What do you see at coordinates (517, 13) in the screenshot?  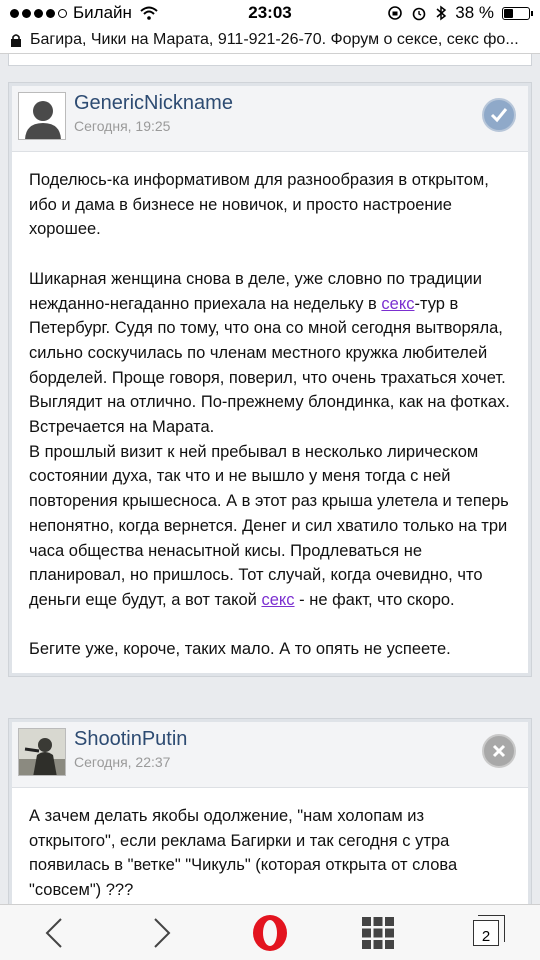 I see `battery-icon` at bounding box center [517, 13].